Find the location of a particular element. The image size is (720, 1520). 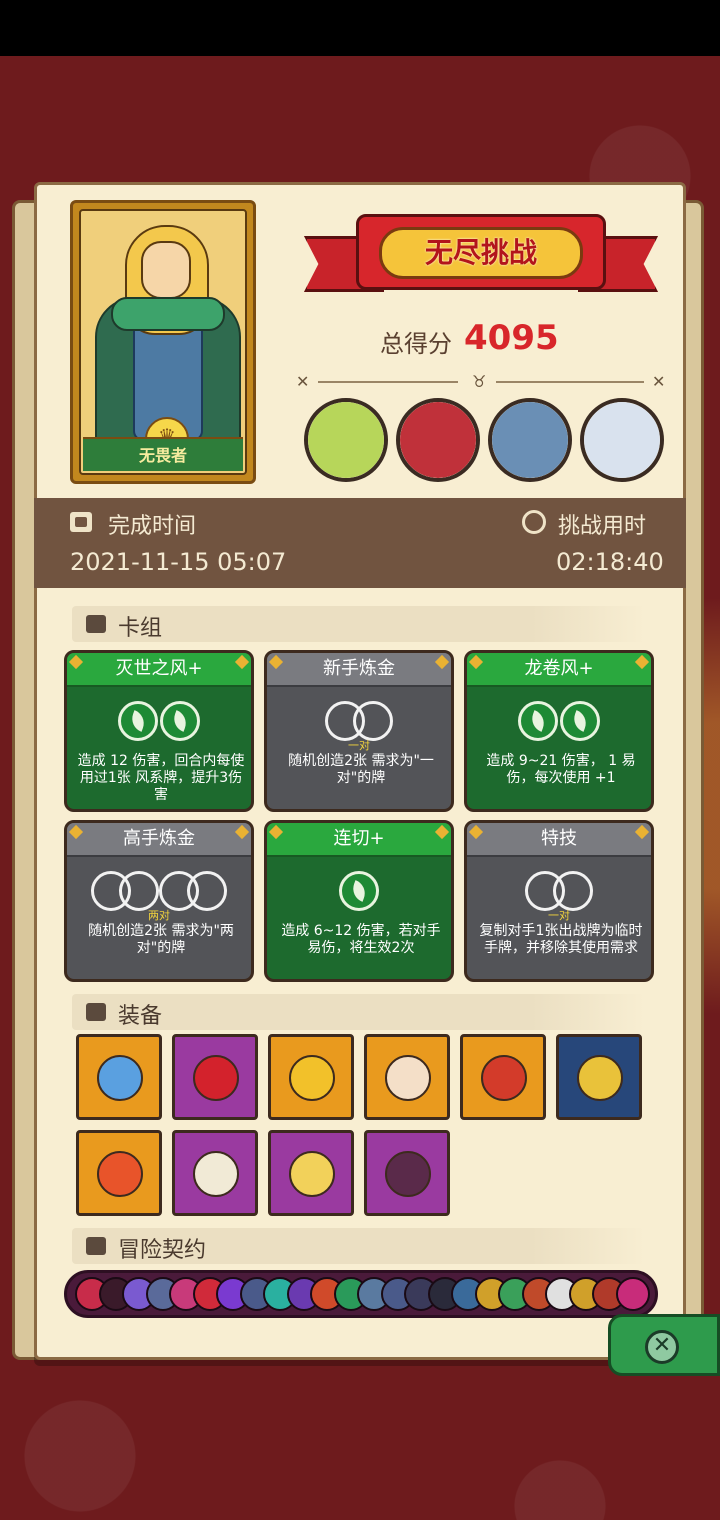

dark-armor-item is located at coordinates (407, 1173).